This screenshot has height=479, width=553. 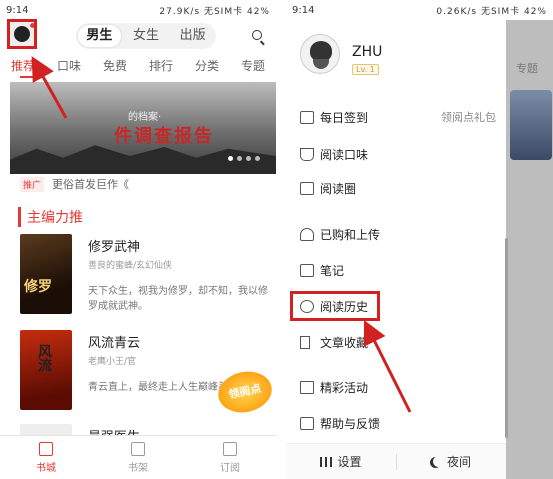 I want to click on tab-male: 男生, so click(x=99, y=36).